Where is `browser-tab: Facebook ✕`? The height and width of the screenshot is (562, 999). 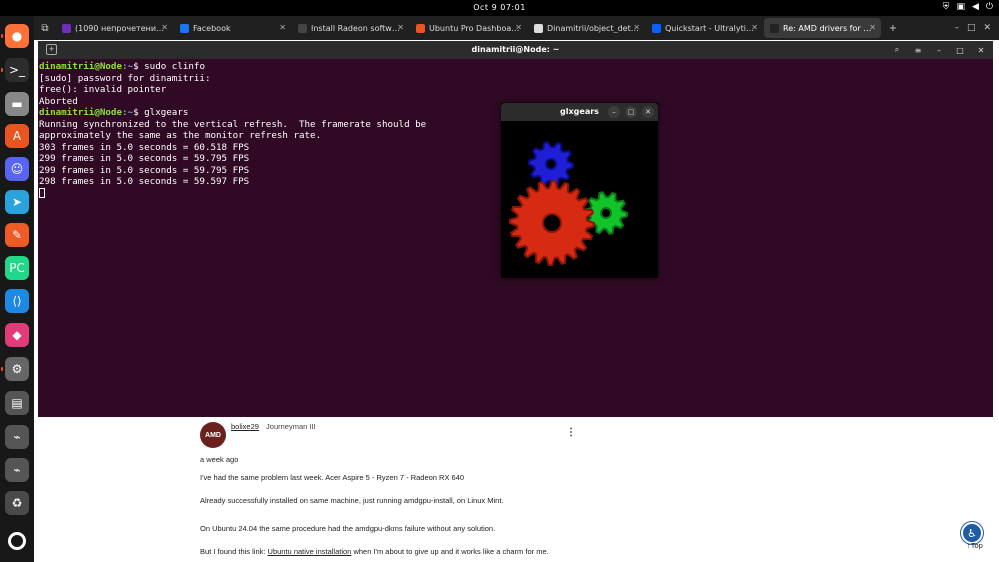 browser-tab: Facebook ✕ is located at coordinates (232, 28).